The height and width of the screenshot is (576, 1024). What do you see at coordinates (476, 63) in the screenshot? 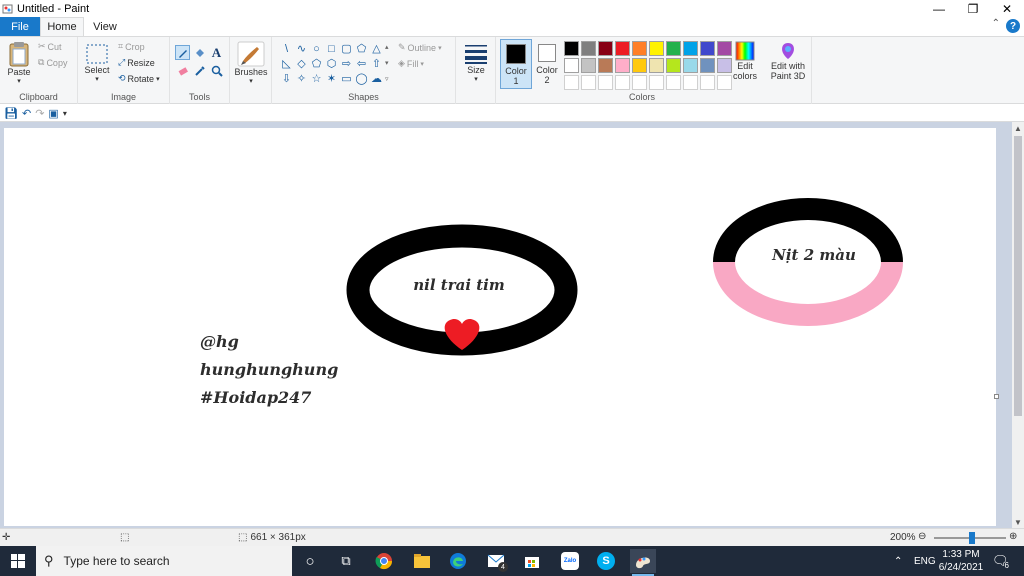
I see `size-button: Size ▾` at bounding box center [476, 63].